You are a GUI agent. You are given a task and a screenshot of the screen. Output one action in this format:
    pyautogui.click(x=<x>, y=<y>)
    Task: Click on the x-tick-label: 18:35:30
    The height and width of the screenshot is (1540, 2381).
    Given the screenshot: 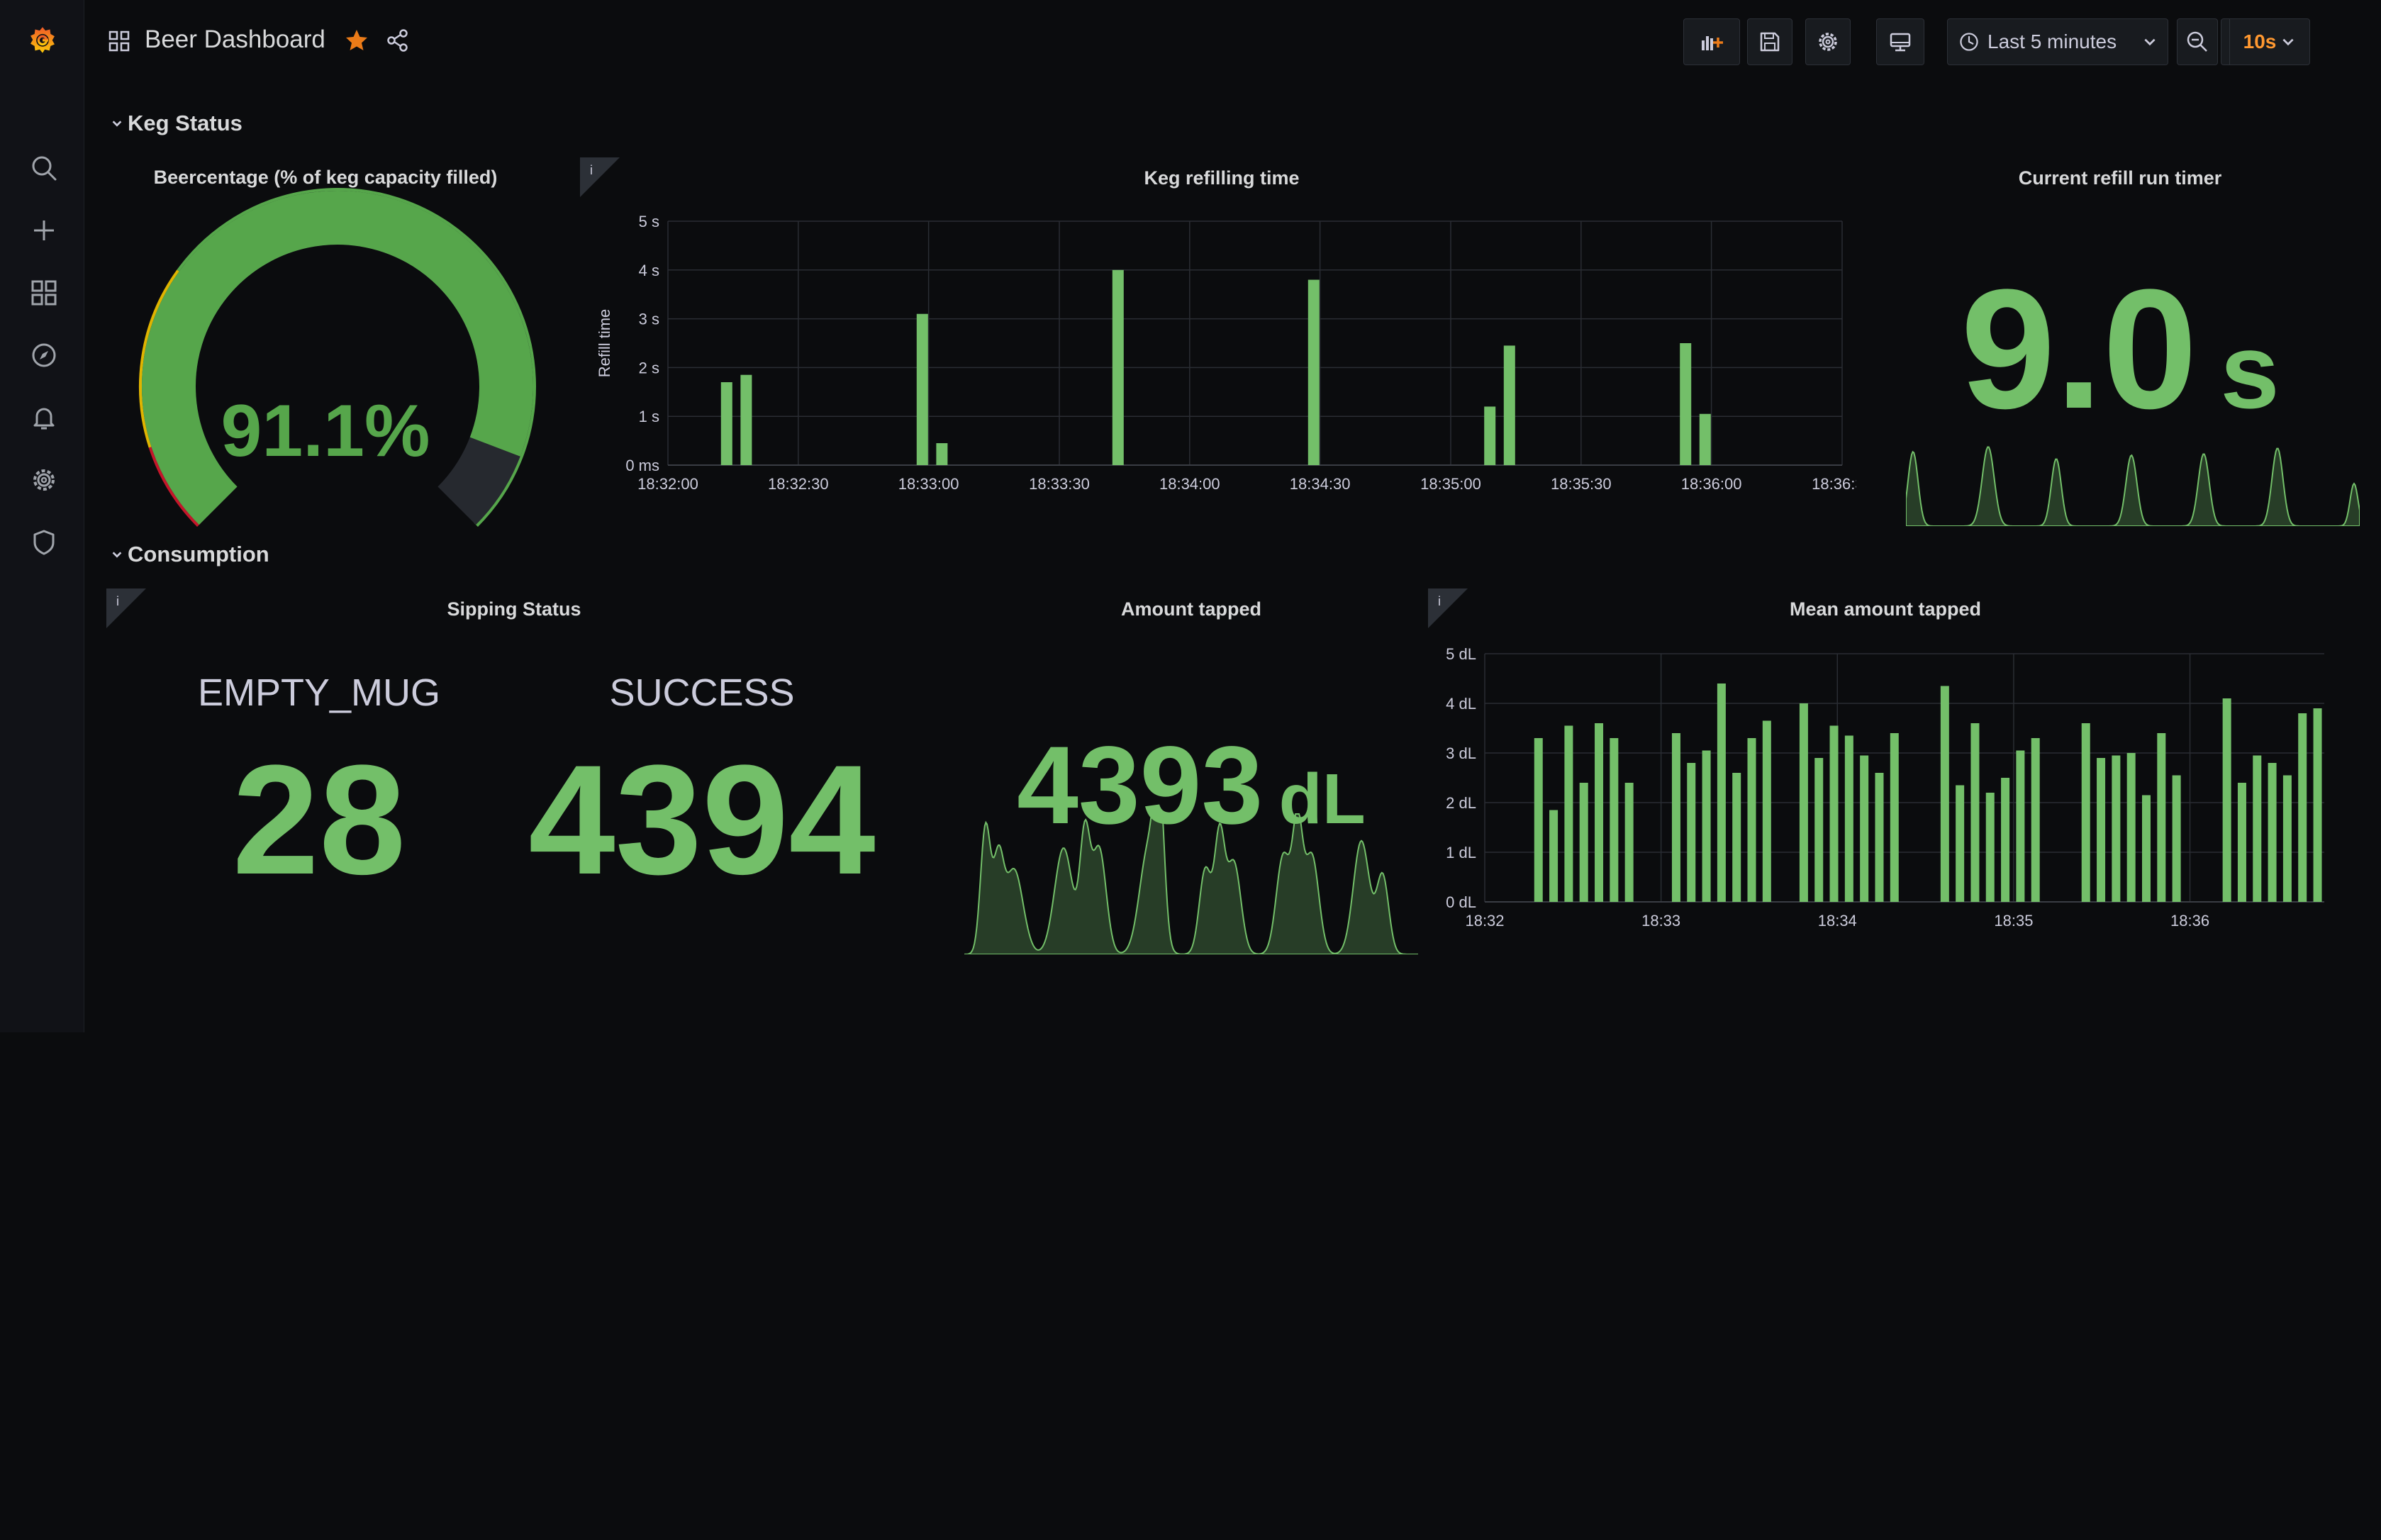 What is the action you would take?
    pyautogui.click(x=1581, y=484)
    